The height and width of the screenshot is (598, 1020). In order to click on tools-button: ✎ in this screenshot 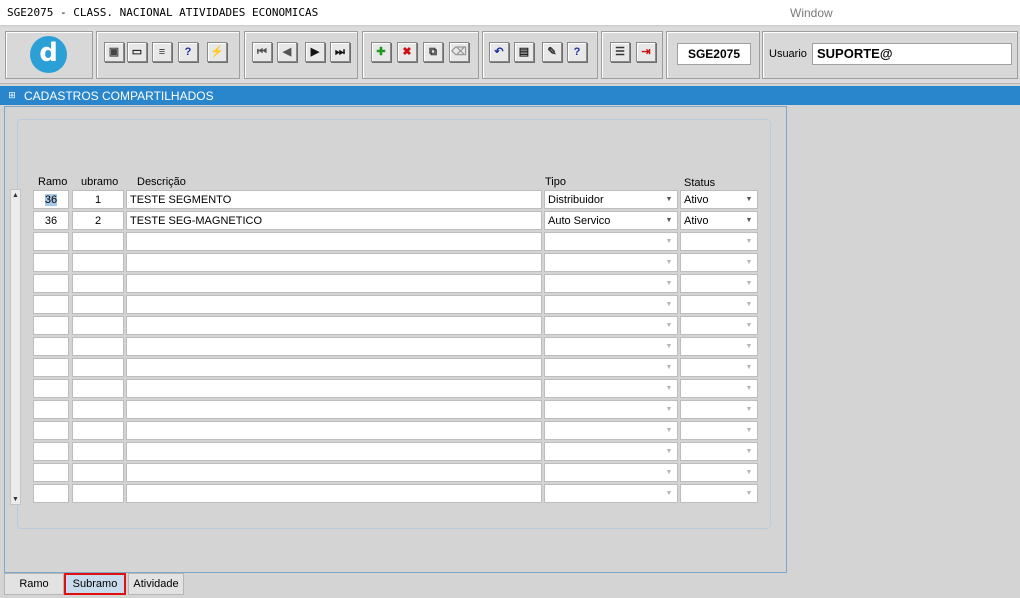, I will do `click(552, 52)`.